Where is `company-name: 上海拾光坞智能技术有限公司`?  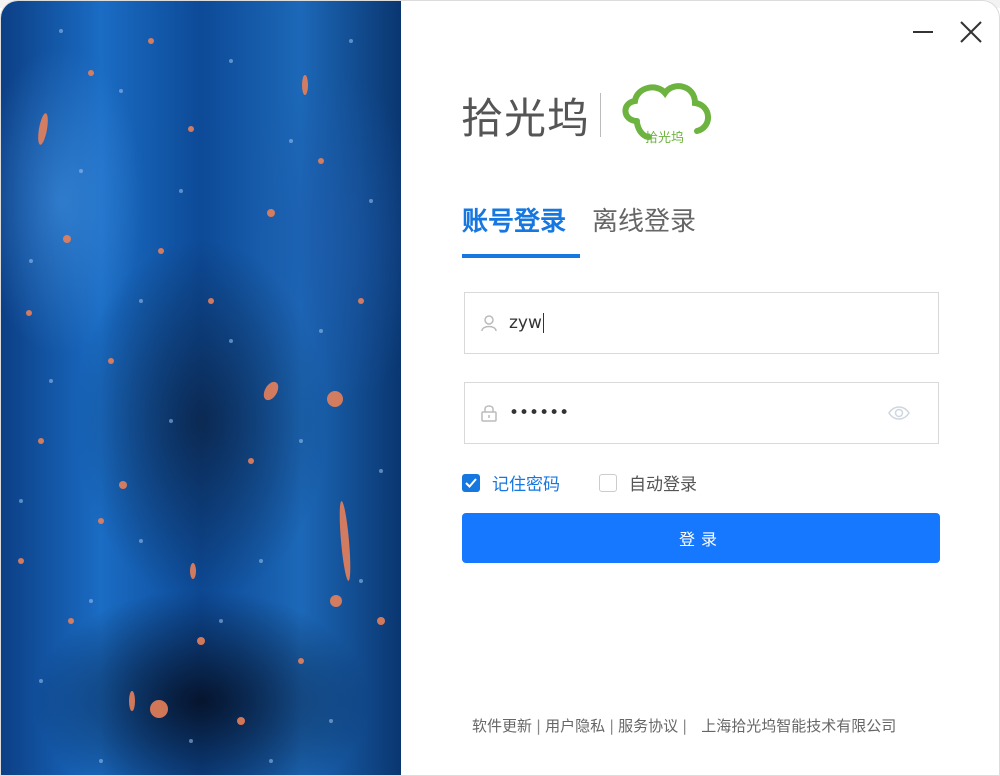 company-name: 上海拾光坞智能技术有限公司 is located at coordinates (799, 726).